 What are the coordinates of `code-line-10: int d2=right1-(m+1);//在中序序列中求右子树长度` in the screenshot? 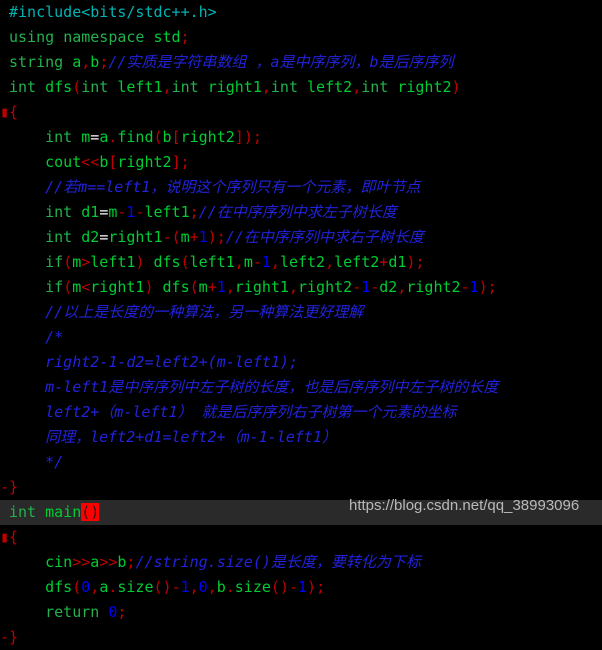 It's located at (301, 237).